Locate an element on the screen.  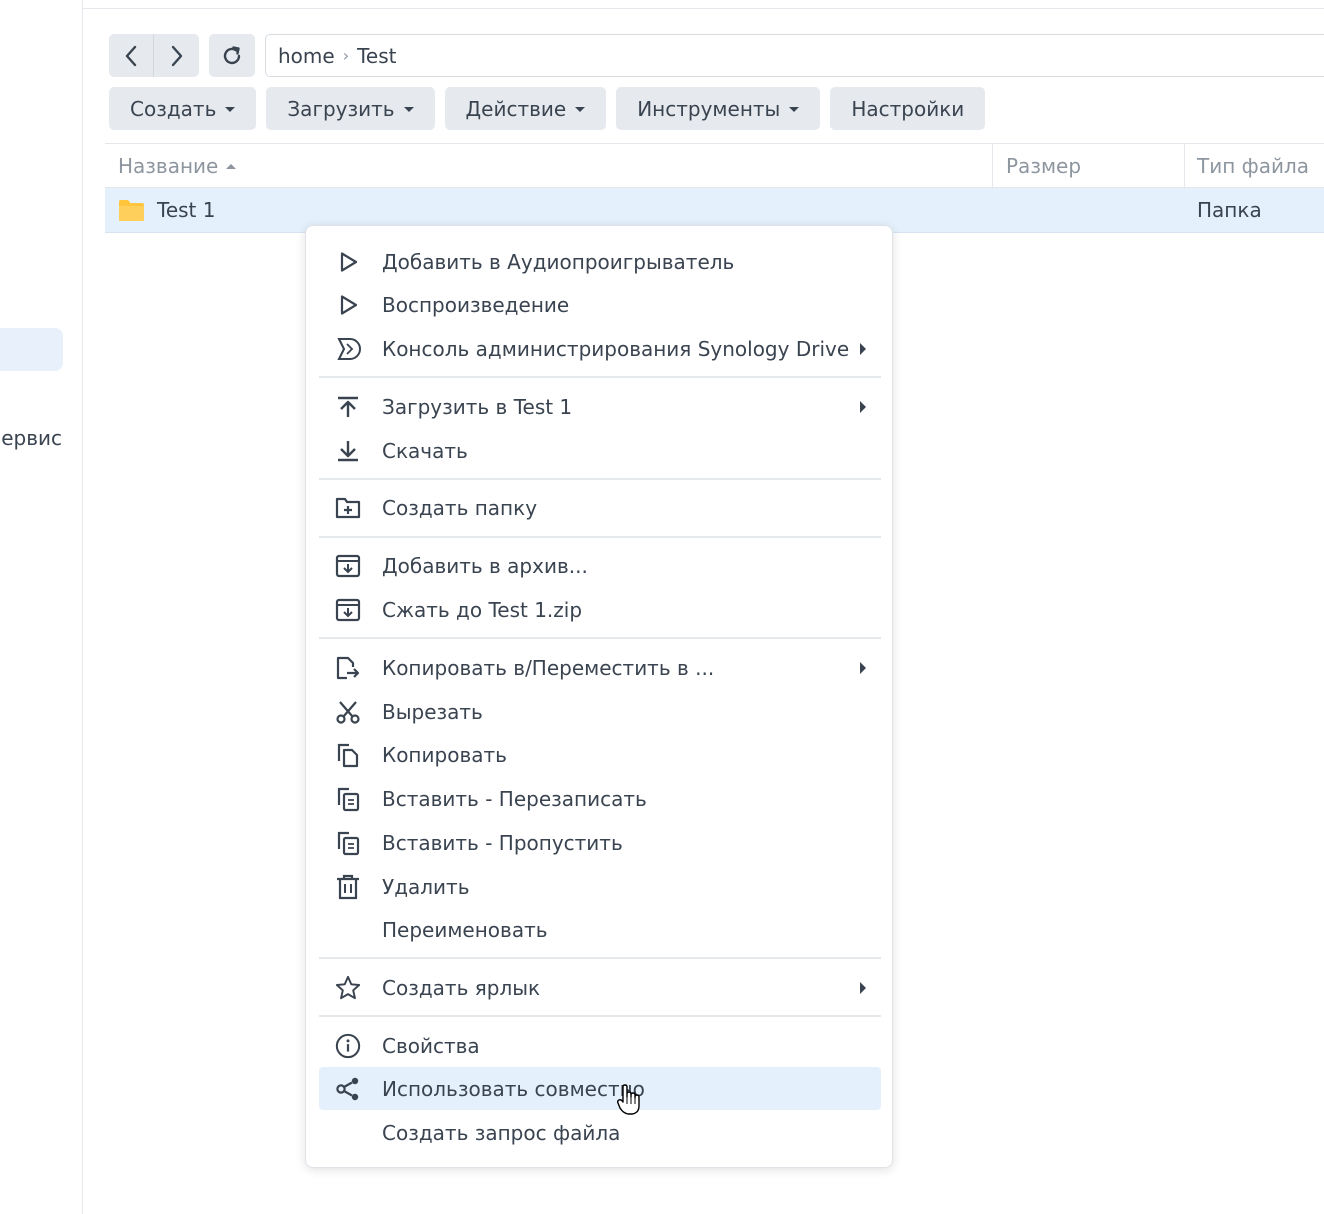
menu-item-share: Использовать совместно is located at coordinates (600, 1088).